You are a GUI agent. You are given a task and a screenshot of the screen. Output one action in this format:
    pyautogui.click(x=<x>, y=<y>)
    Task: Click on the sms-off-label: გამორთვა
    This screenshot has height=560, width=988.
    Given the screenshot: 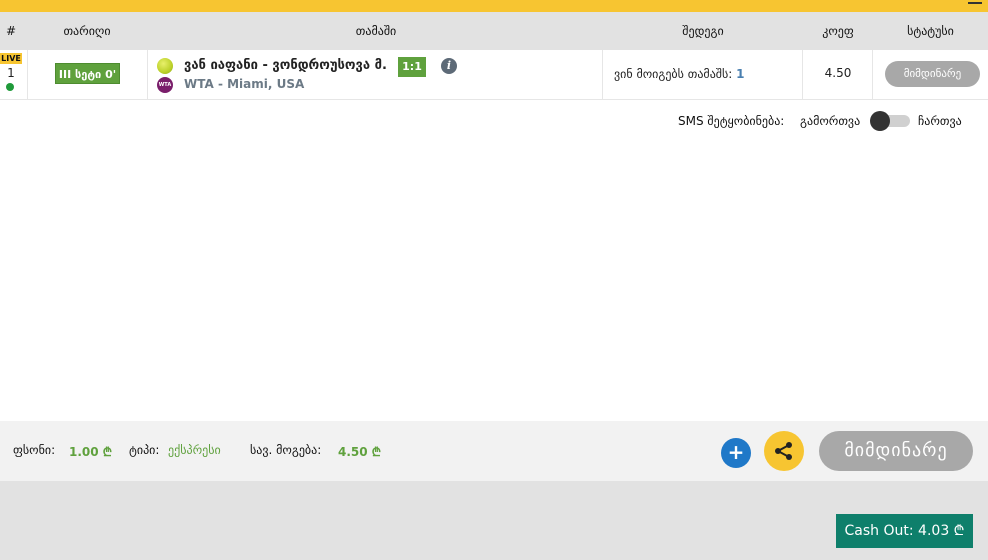 What is the action you would take?
    pyautogui.click(x=830, y=121)
    